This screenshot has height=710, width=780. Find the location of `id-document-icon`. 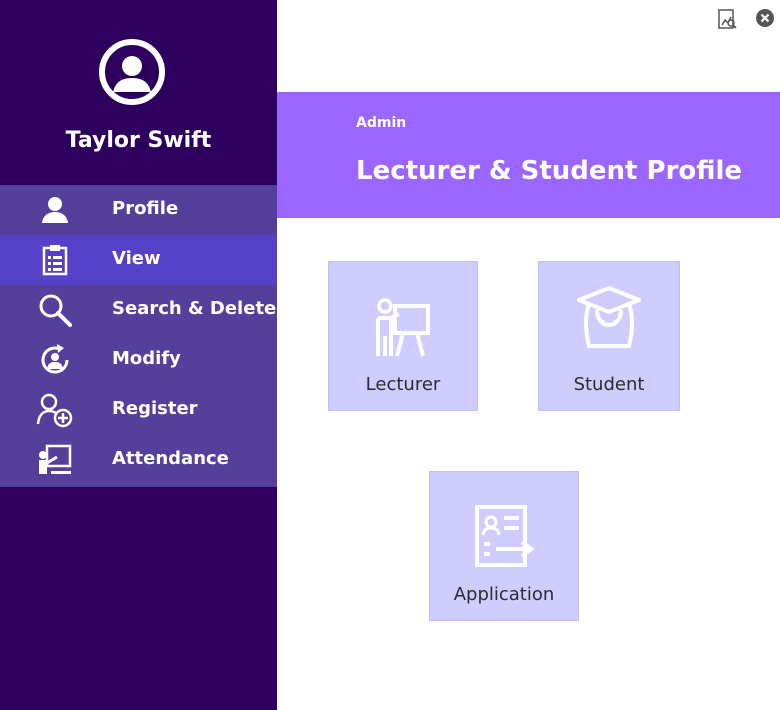

id-document-icon is located at coordinates (504, 538).